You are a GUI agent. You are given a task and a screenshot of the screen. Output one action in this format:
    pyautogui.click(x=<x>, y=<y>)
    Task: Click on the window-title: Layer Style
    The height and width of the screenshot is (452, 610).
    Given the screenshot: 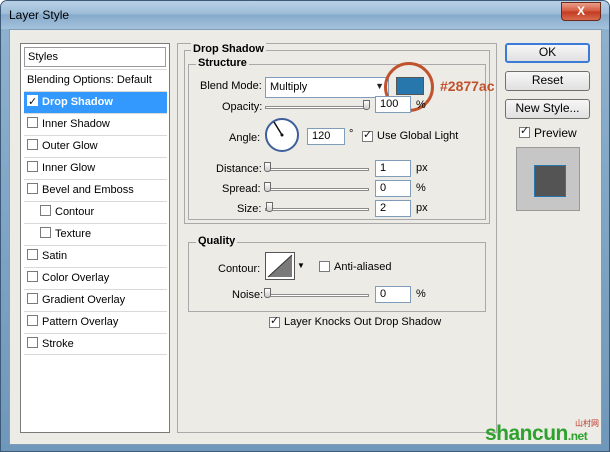 What is the action you would take?
    pyautogui.click(x=39, y=15)
    